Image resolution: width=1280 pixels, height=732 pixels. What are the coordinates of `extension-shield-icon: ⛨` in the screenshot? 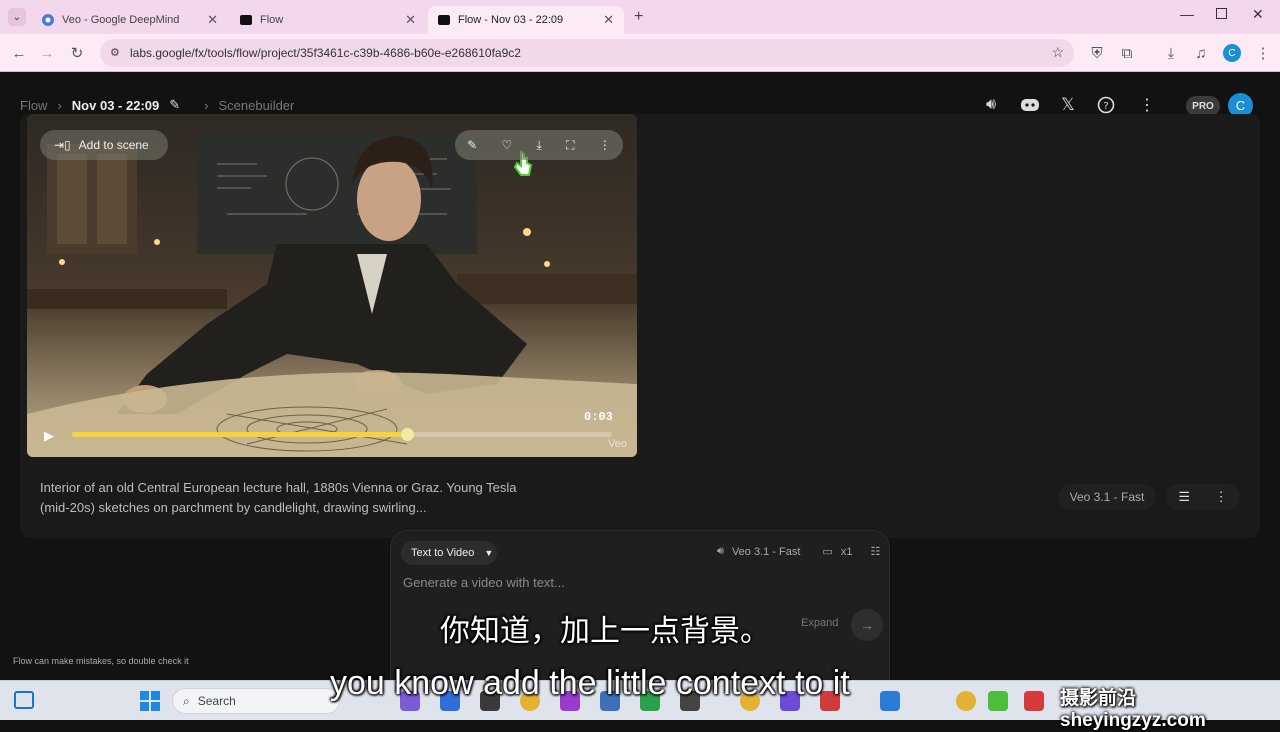 It's located at (1097, 53).